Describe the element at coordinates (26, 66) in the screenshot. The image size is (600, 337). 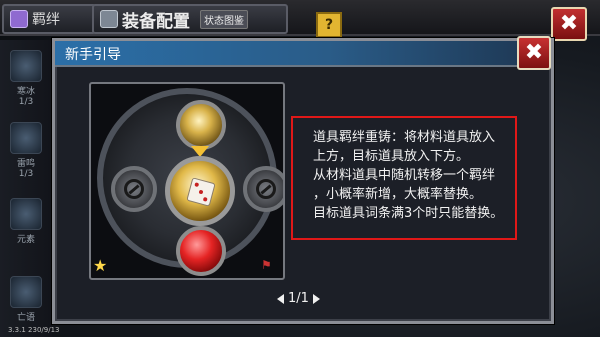
I see `frost-icon` at that location.